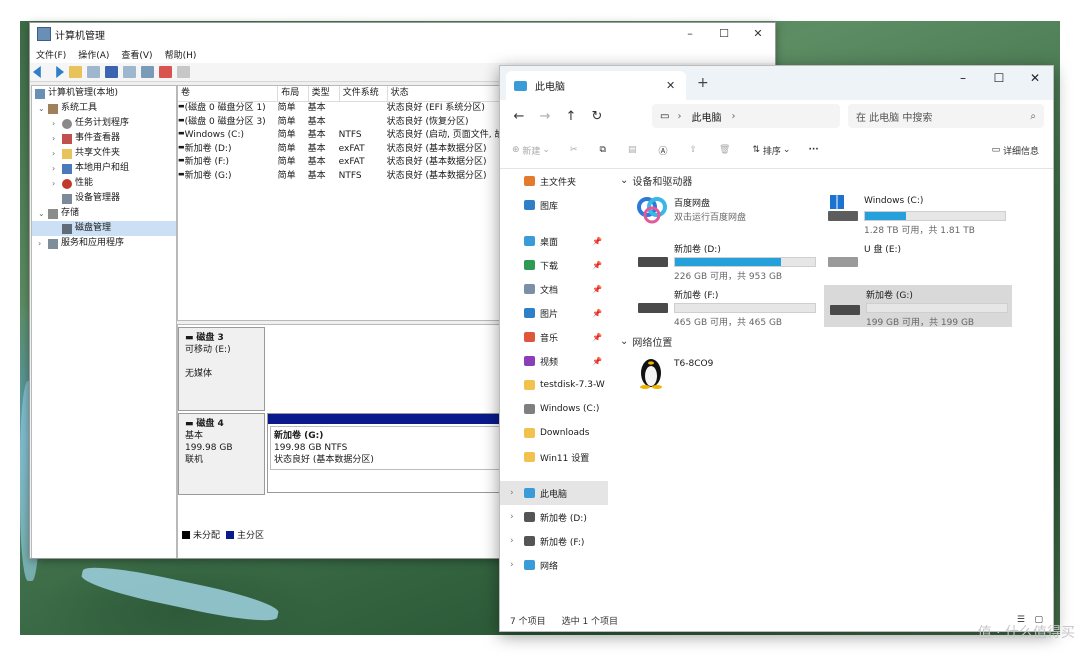 The image size is (1080, 655). What do you see at coordinates (93, 54) in the screenshot?
I see `menu-action: 操作(A)` at bounding box center [93, 54].